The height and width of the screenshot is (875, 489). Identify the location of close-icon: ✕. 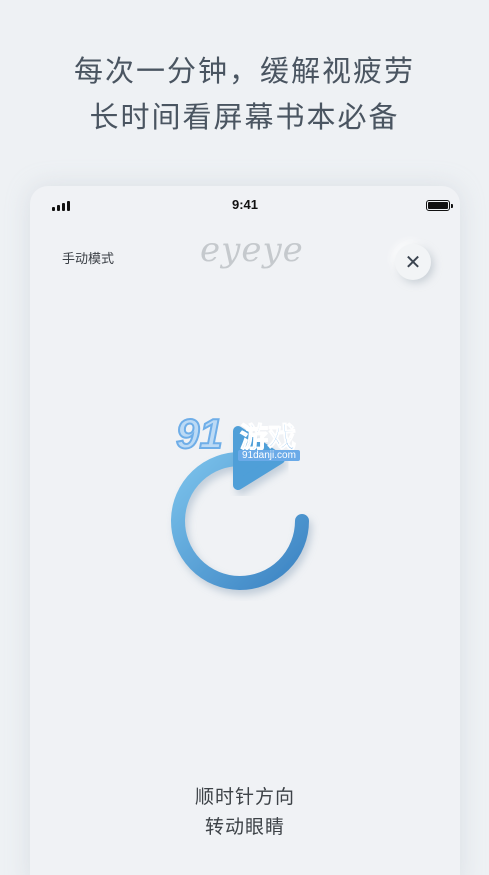
(413, 262).